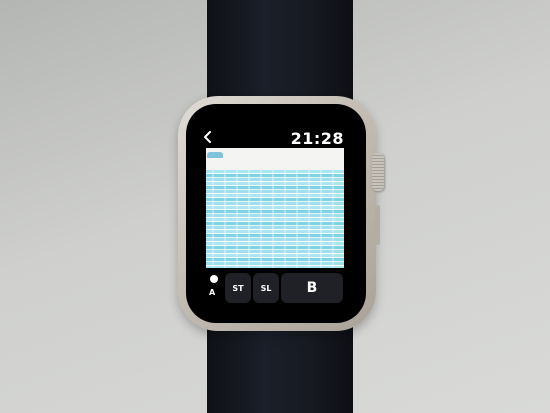 This screenshot has height=413, width=550. Describe the element at coordinates (275, 159) in the screenshot. I see `game-sky` at that location.